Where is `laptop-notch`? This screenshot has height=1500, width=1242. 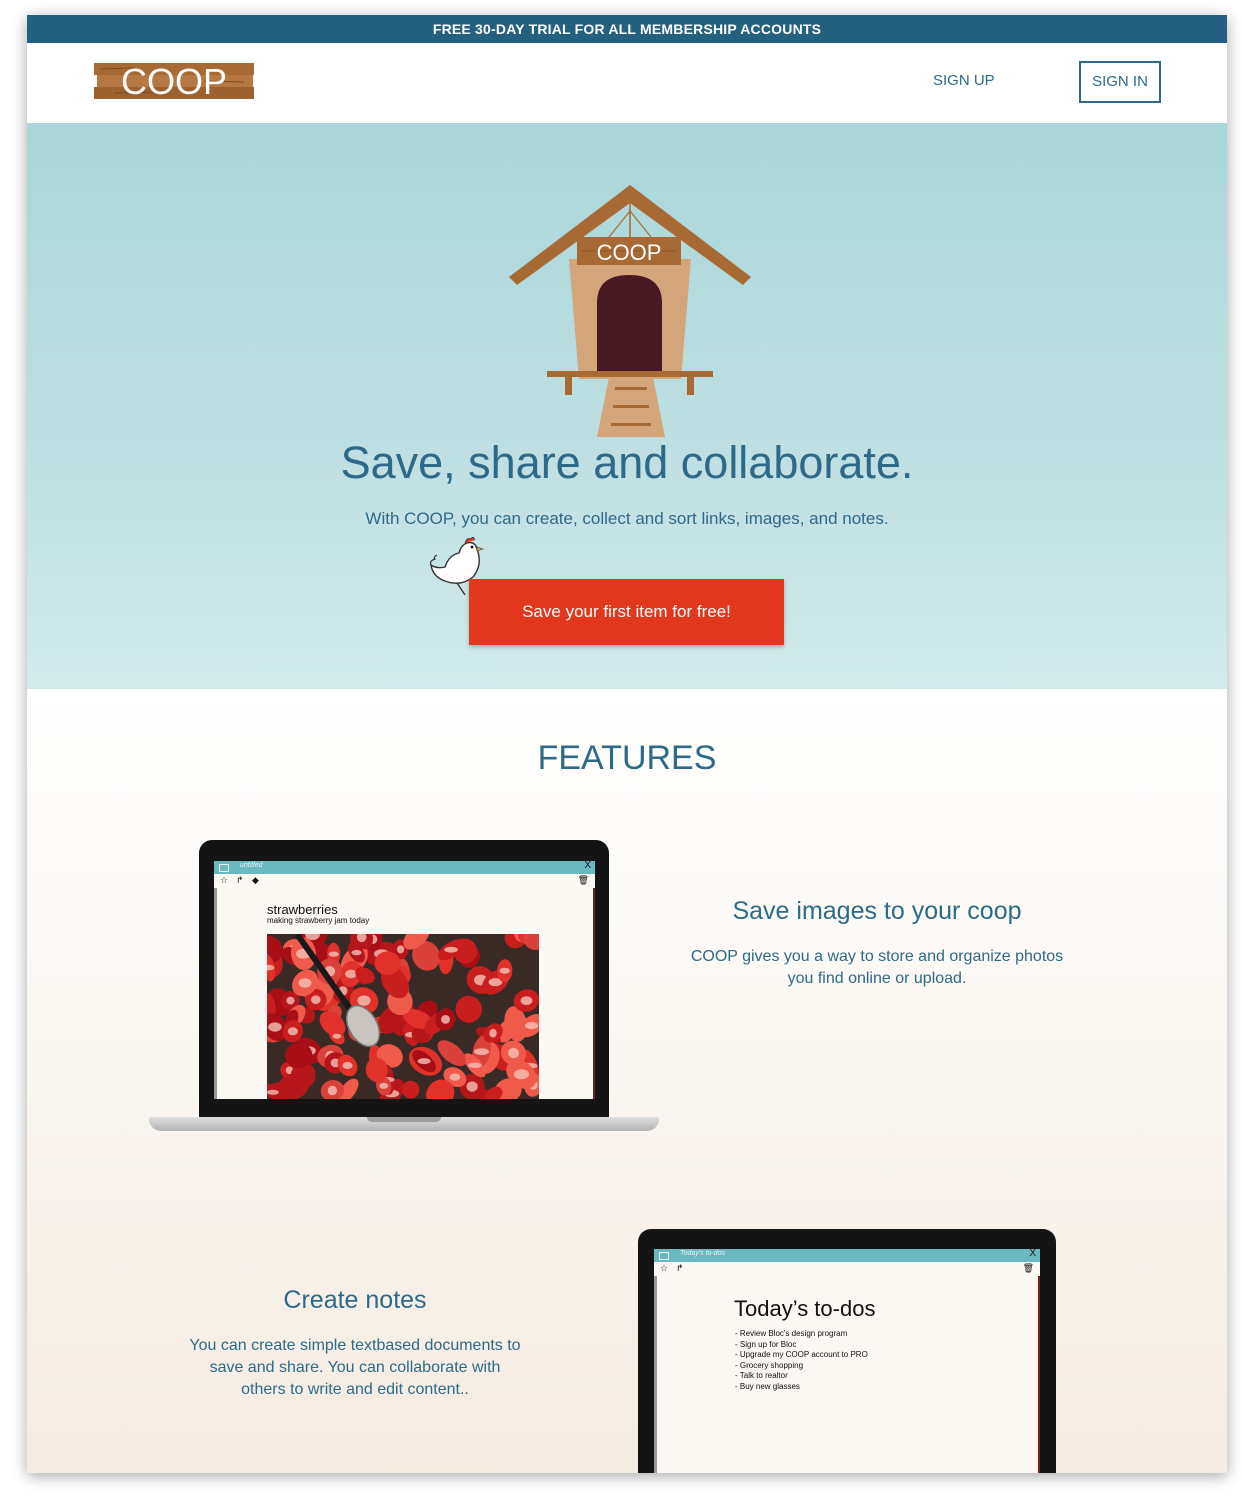 laptop-notch is located at coordinates (404, 1119).